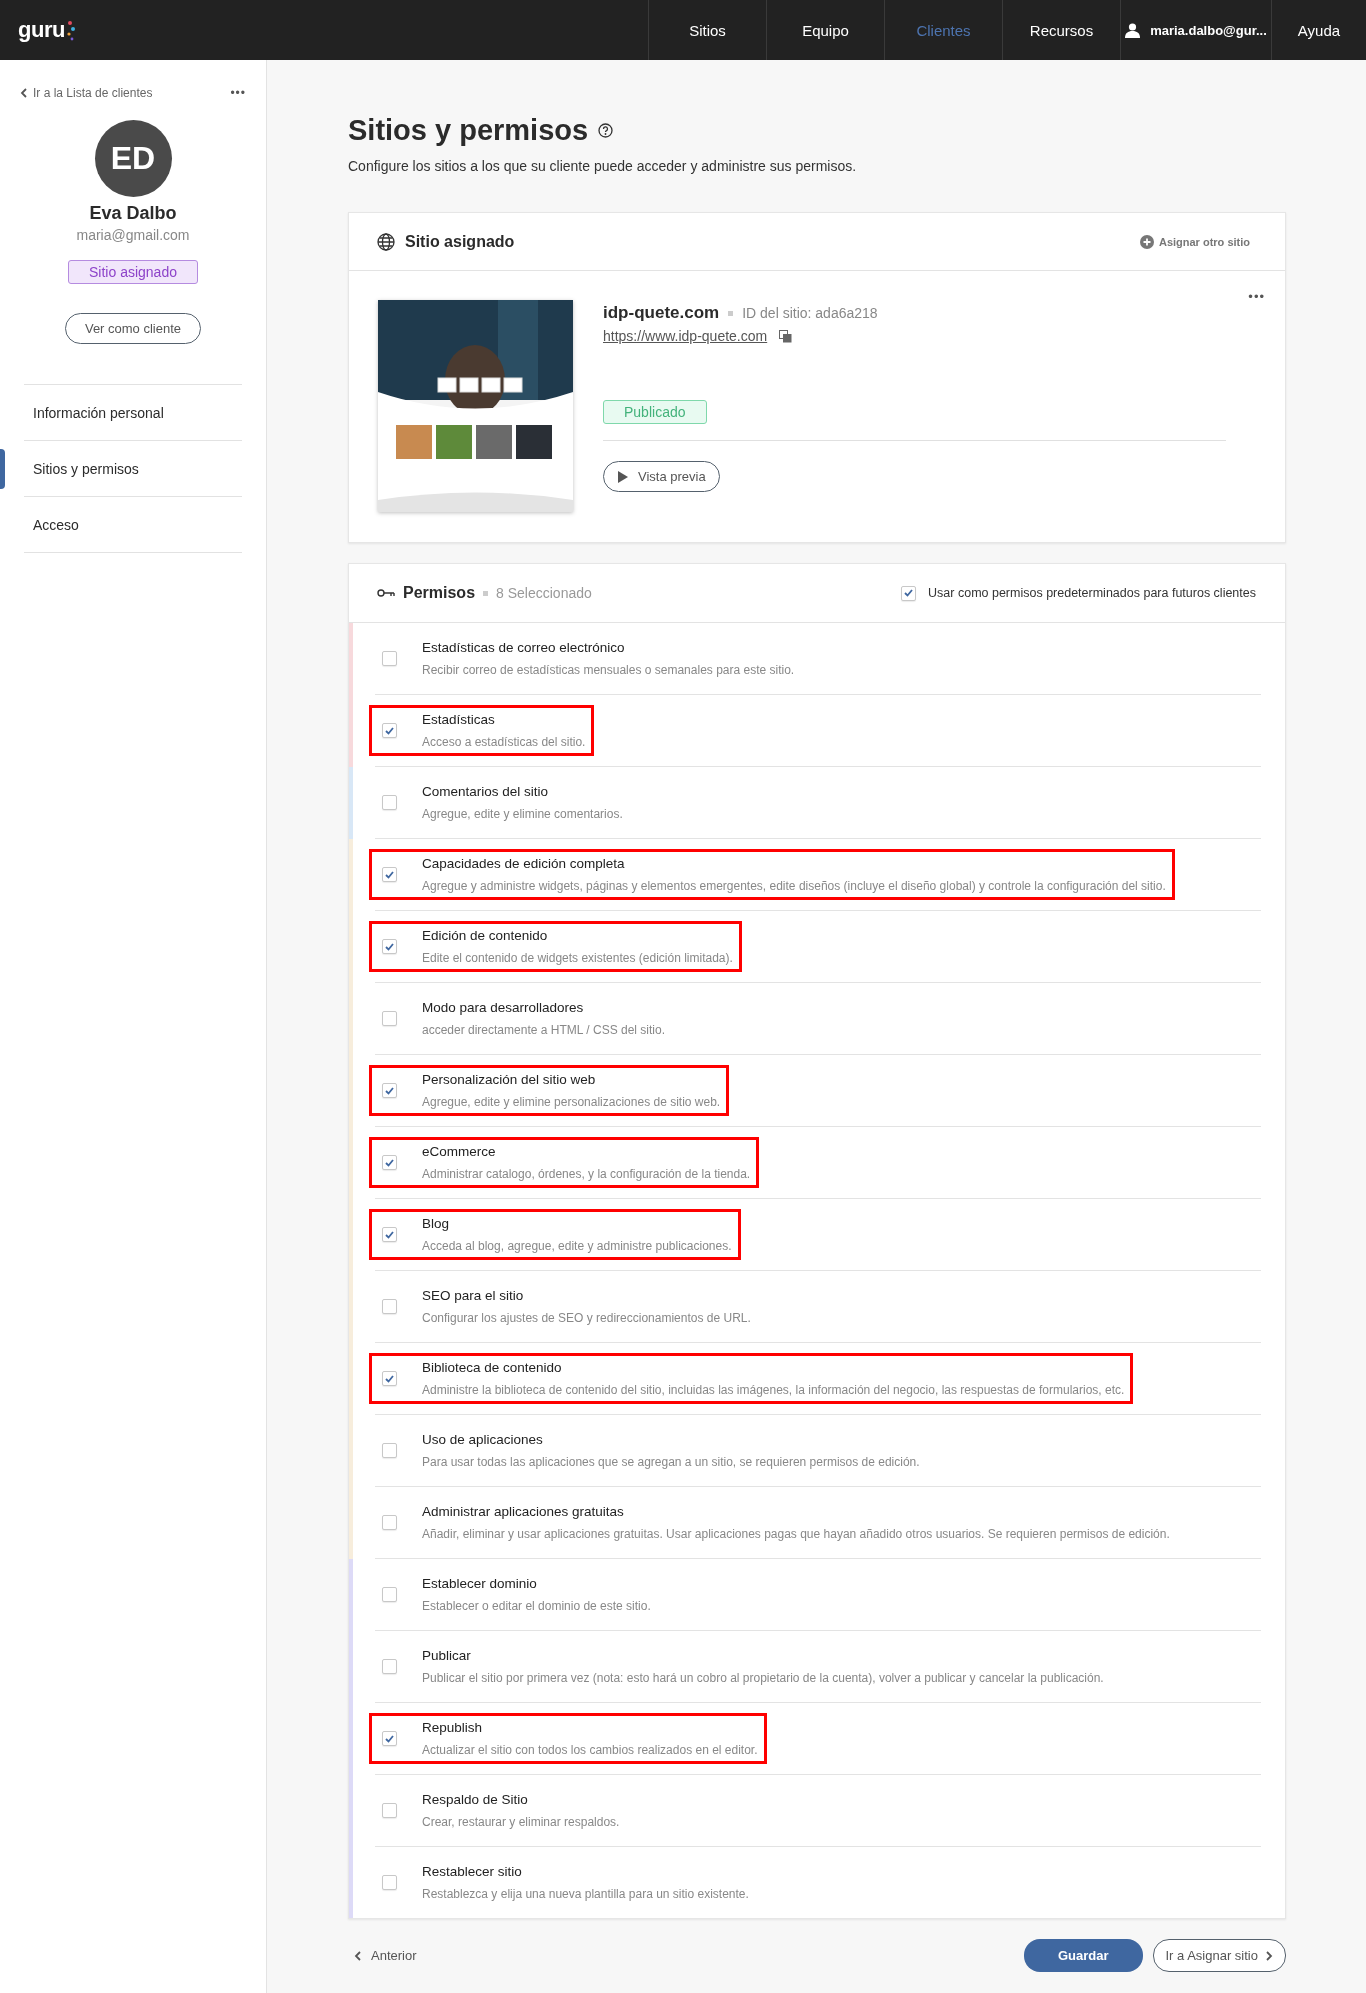 This screenshot has width=1366, height=1993. What do you see at coordinates (473, 1295) in the screenshot?
I see `permission-title: SEO para el sitio` at bounding box center [473, 1295].